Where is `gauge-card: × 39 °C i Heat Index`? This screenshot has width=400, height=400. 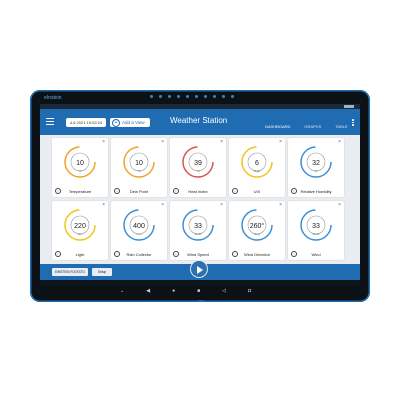 gauge-card: × 39 °C i Heat Index is located at coordinates (198, 167).